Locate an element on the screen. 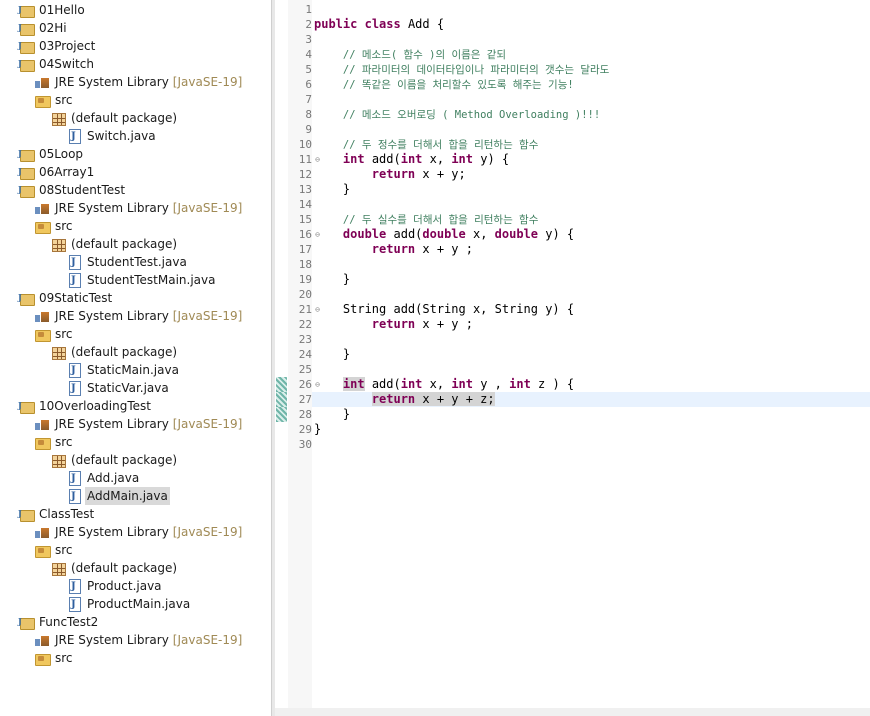  code-line: // 두 실수를 더해서 합을 리턴하는 함수 is located at coordinates (426, 219).